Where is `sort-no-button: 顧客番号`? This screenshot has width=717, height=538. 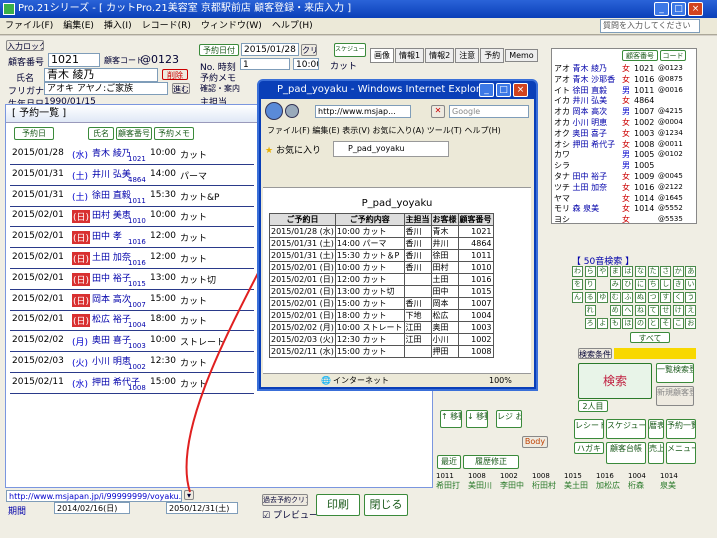
sort-no-button: 顧客番号 is located at coordinates (134, 133).